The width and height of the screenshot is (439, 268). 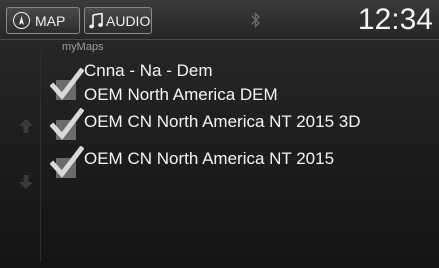 I want to click on audio-button-label: AUDIO, so click(x=128, y=20).